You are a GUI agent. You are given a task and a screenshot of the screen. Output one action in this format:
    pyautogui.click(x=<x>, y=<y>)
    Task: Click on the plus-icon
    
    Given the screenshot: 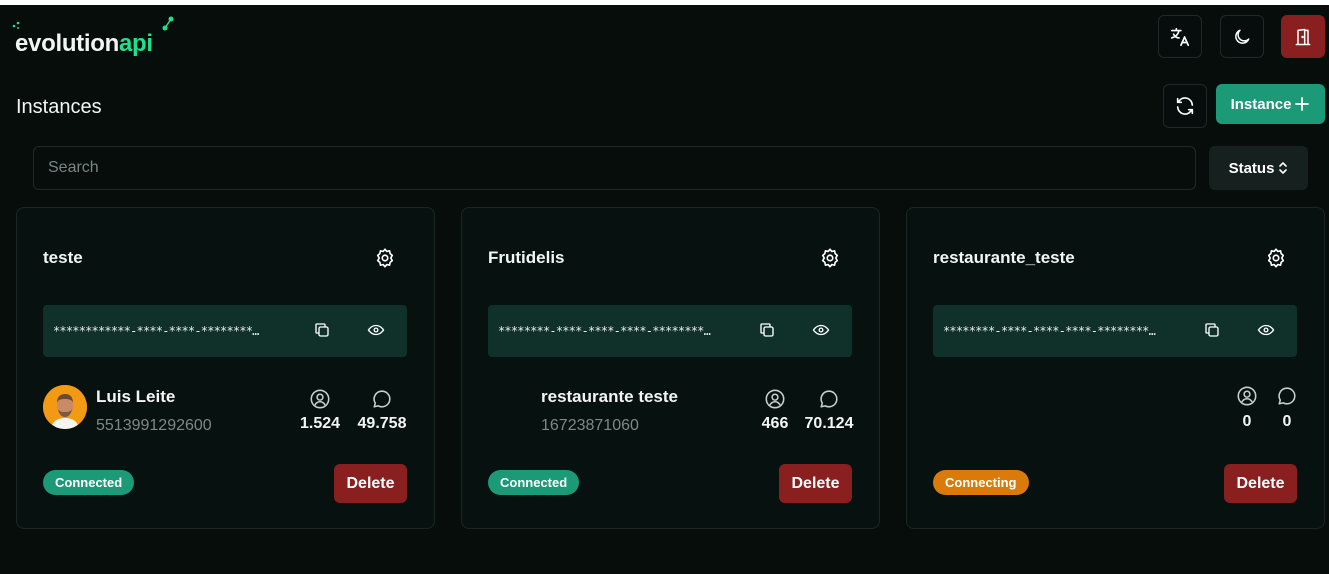 What is the action you would take?
    pyautogui.click(x=1302, y=104)
    